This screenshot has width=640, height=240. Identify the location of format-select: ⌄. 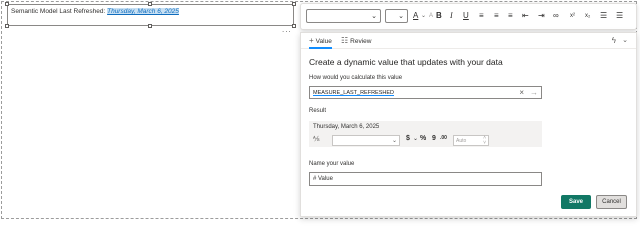
(366, 140).